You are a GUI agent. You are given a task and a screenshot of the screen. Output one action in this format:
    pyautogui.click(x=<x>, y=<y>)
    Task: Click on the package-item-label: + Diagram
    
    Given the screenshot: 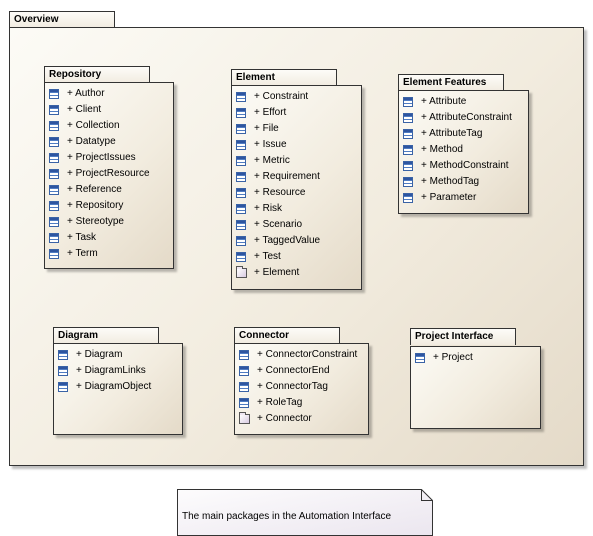 What is the action you would take?
    pyautogui.click(x=99, y=354)
    